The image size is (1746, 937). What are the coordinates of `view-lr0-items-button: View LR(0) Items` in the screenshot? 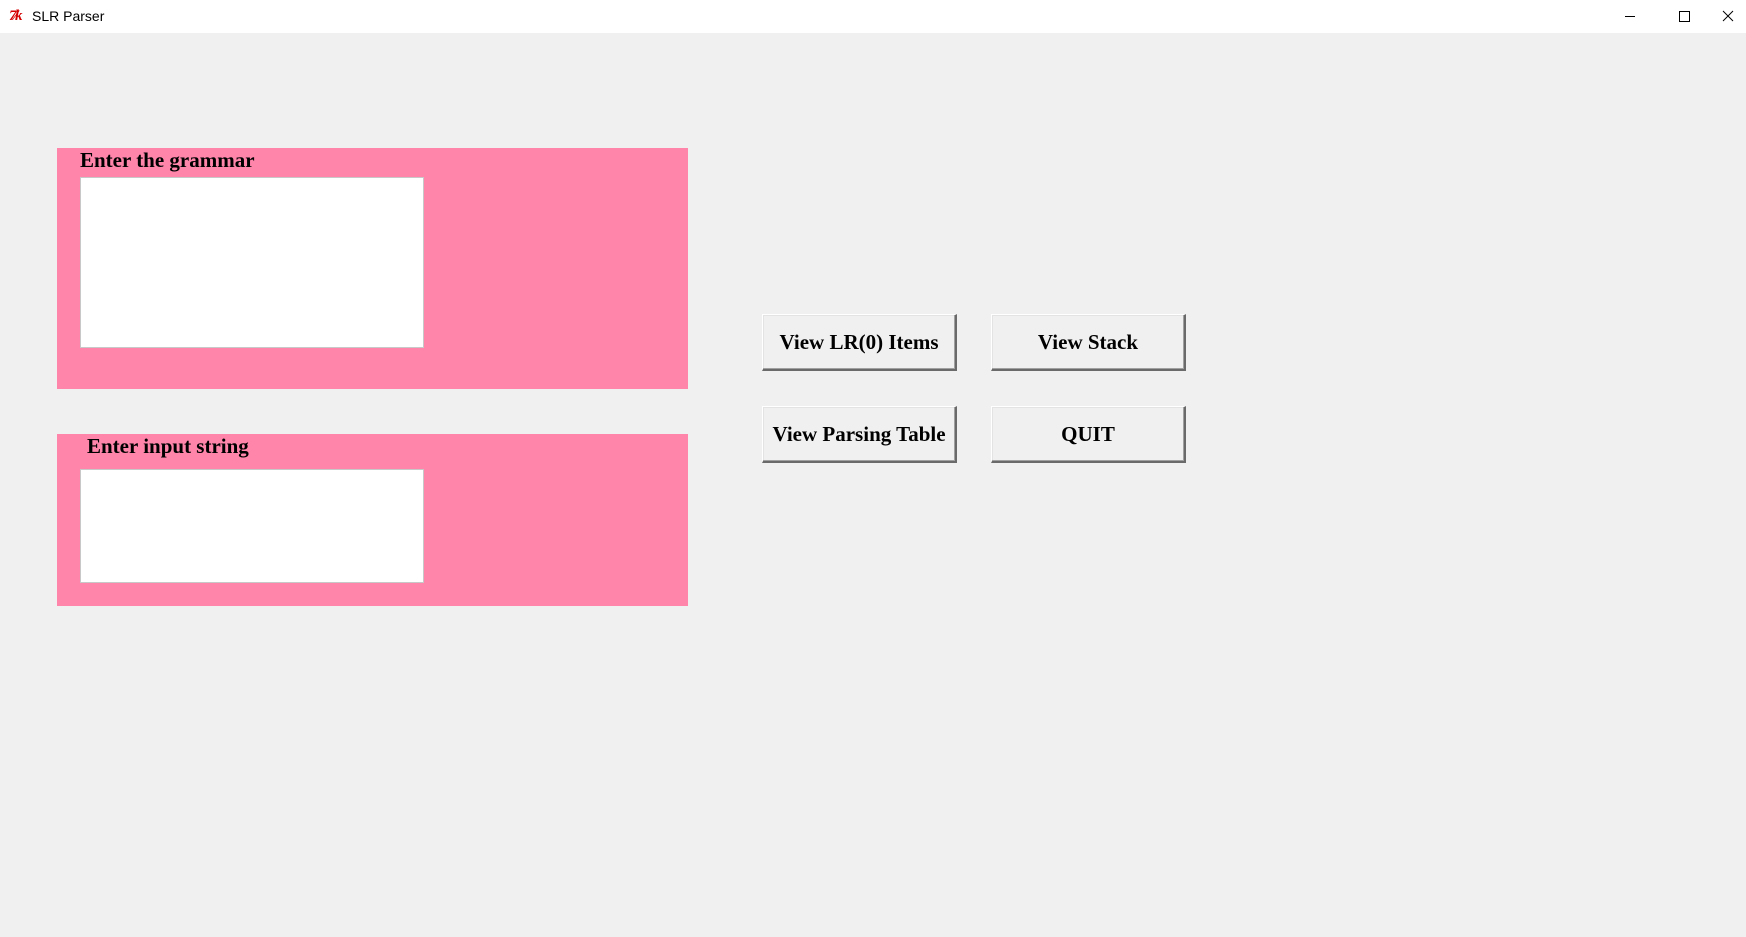 It's located at (859, 342).